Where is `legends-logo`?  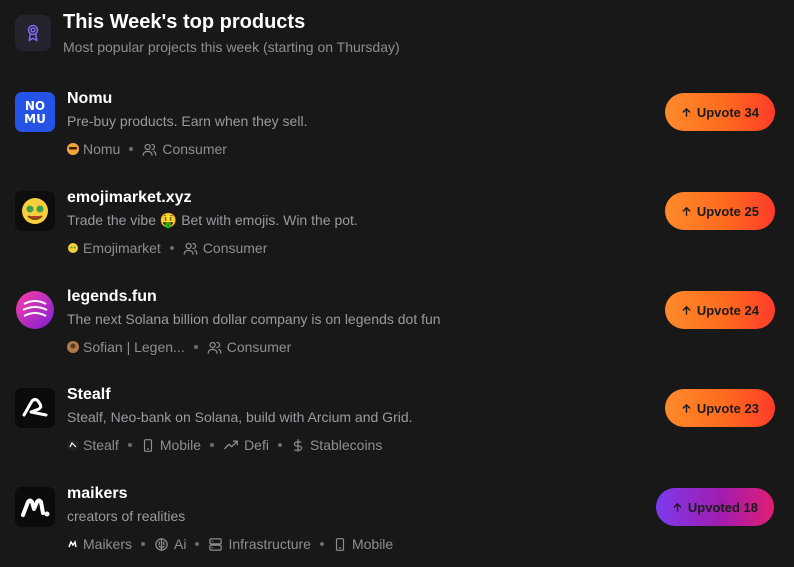
legends-logo is located at coordinates (35, 310).